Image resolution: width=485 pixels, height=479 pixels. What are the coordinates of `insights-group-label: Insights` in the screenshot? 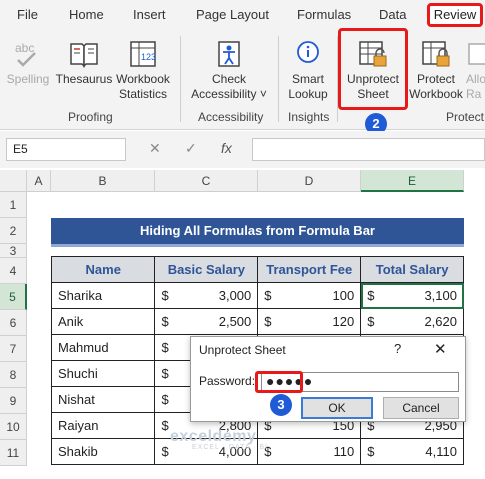 It's located at (309, 117).